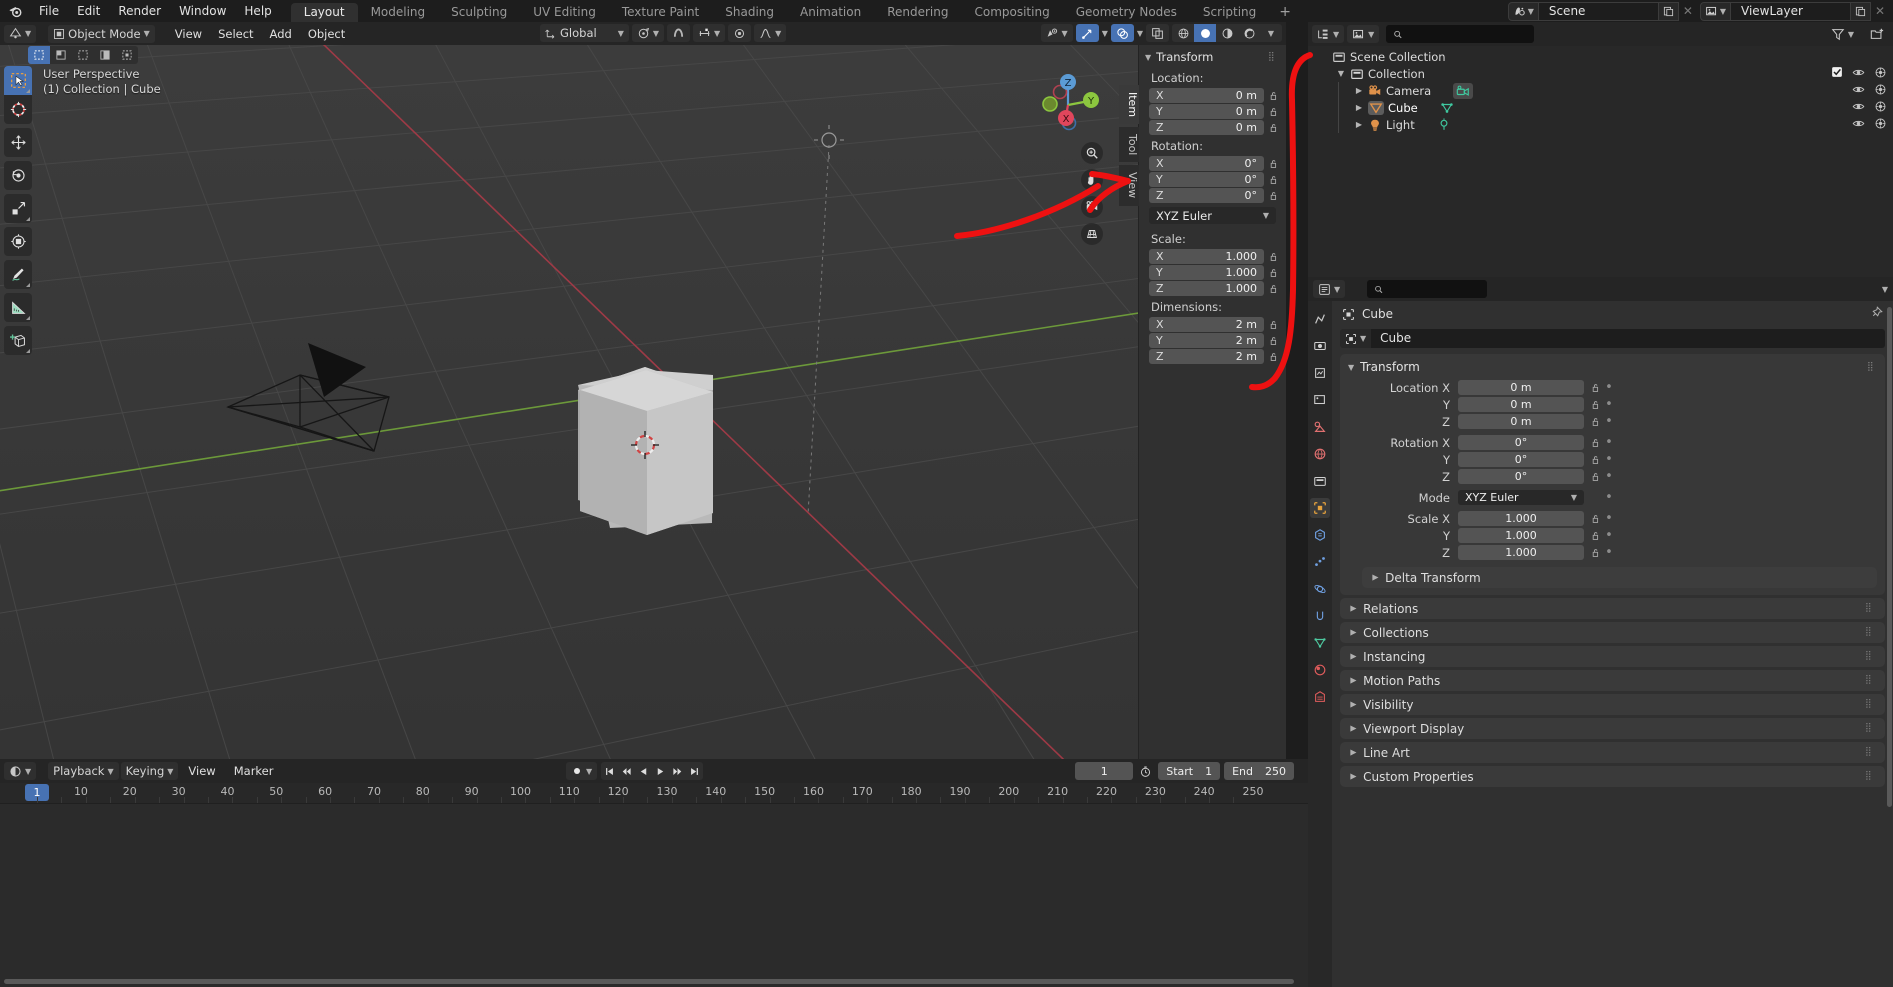 The width and height of the screenshot is (1893, 987). I want to click on workspace-tab-texture-paint: Texture Paint, so click(660, 12).